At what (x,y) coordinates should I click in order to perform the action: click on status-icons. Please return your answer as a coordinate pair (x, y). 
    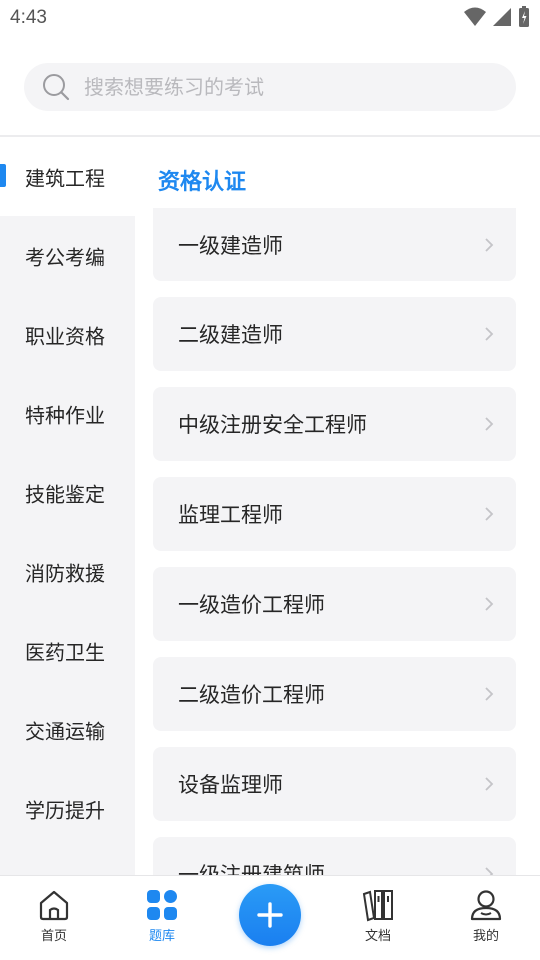
    Looking at the image, I should click on (497, 17).